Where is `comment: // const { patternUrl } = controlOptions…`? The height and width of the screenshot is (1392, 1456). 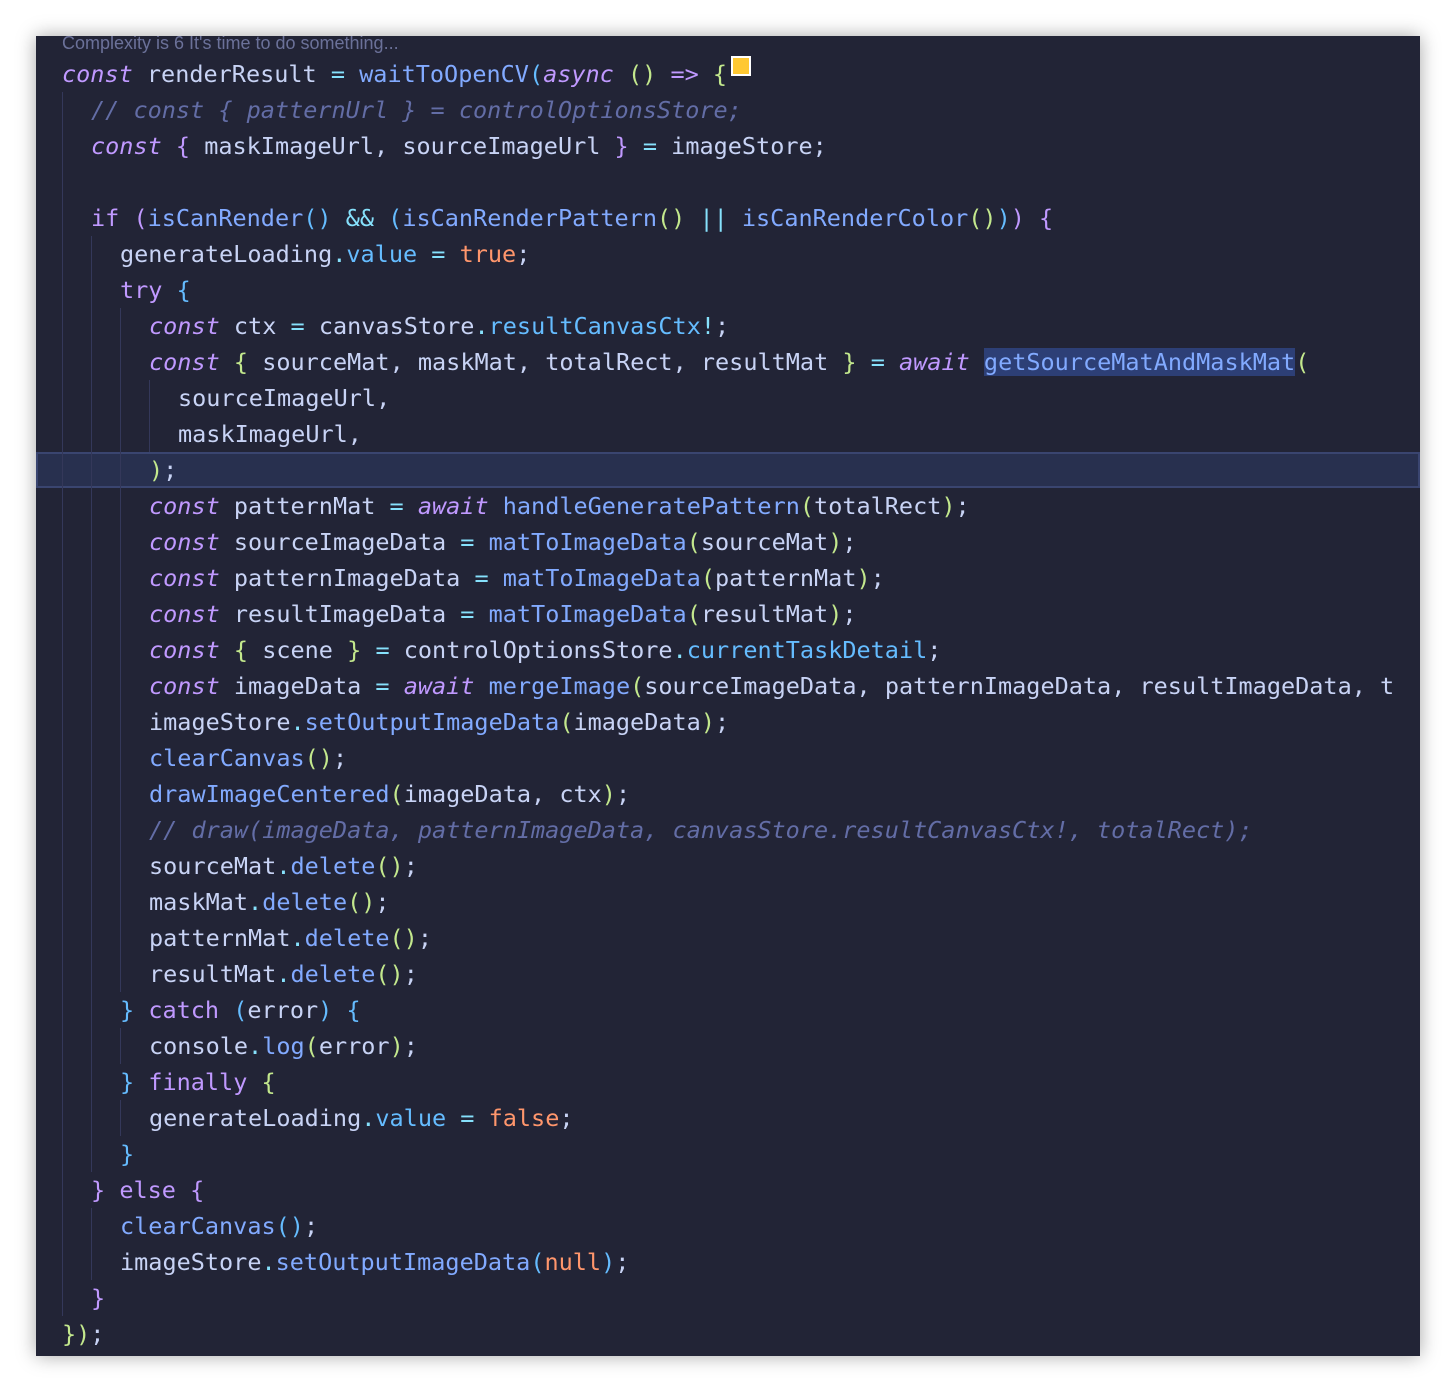
comment: // const { patternUrl } = controlOptions… is located at coordinates (416, 110).